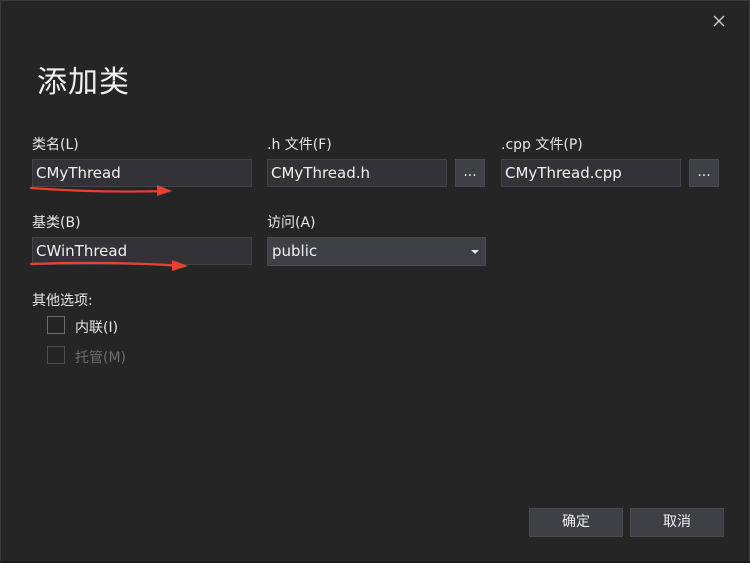  Describe the element at coordinates (299, 145) in the screenshot. I see `h-file-label: .h 文件(F)` at that location.